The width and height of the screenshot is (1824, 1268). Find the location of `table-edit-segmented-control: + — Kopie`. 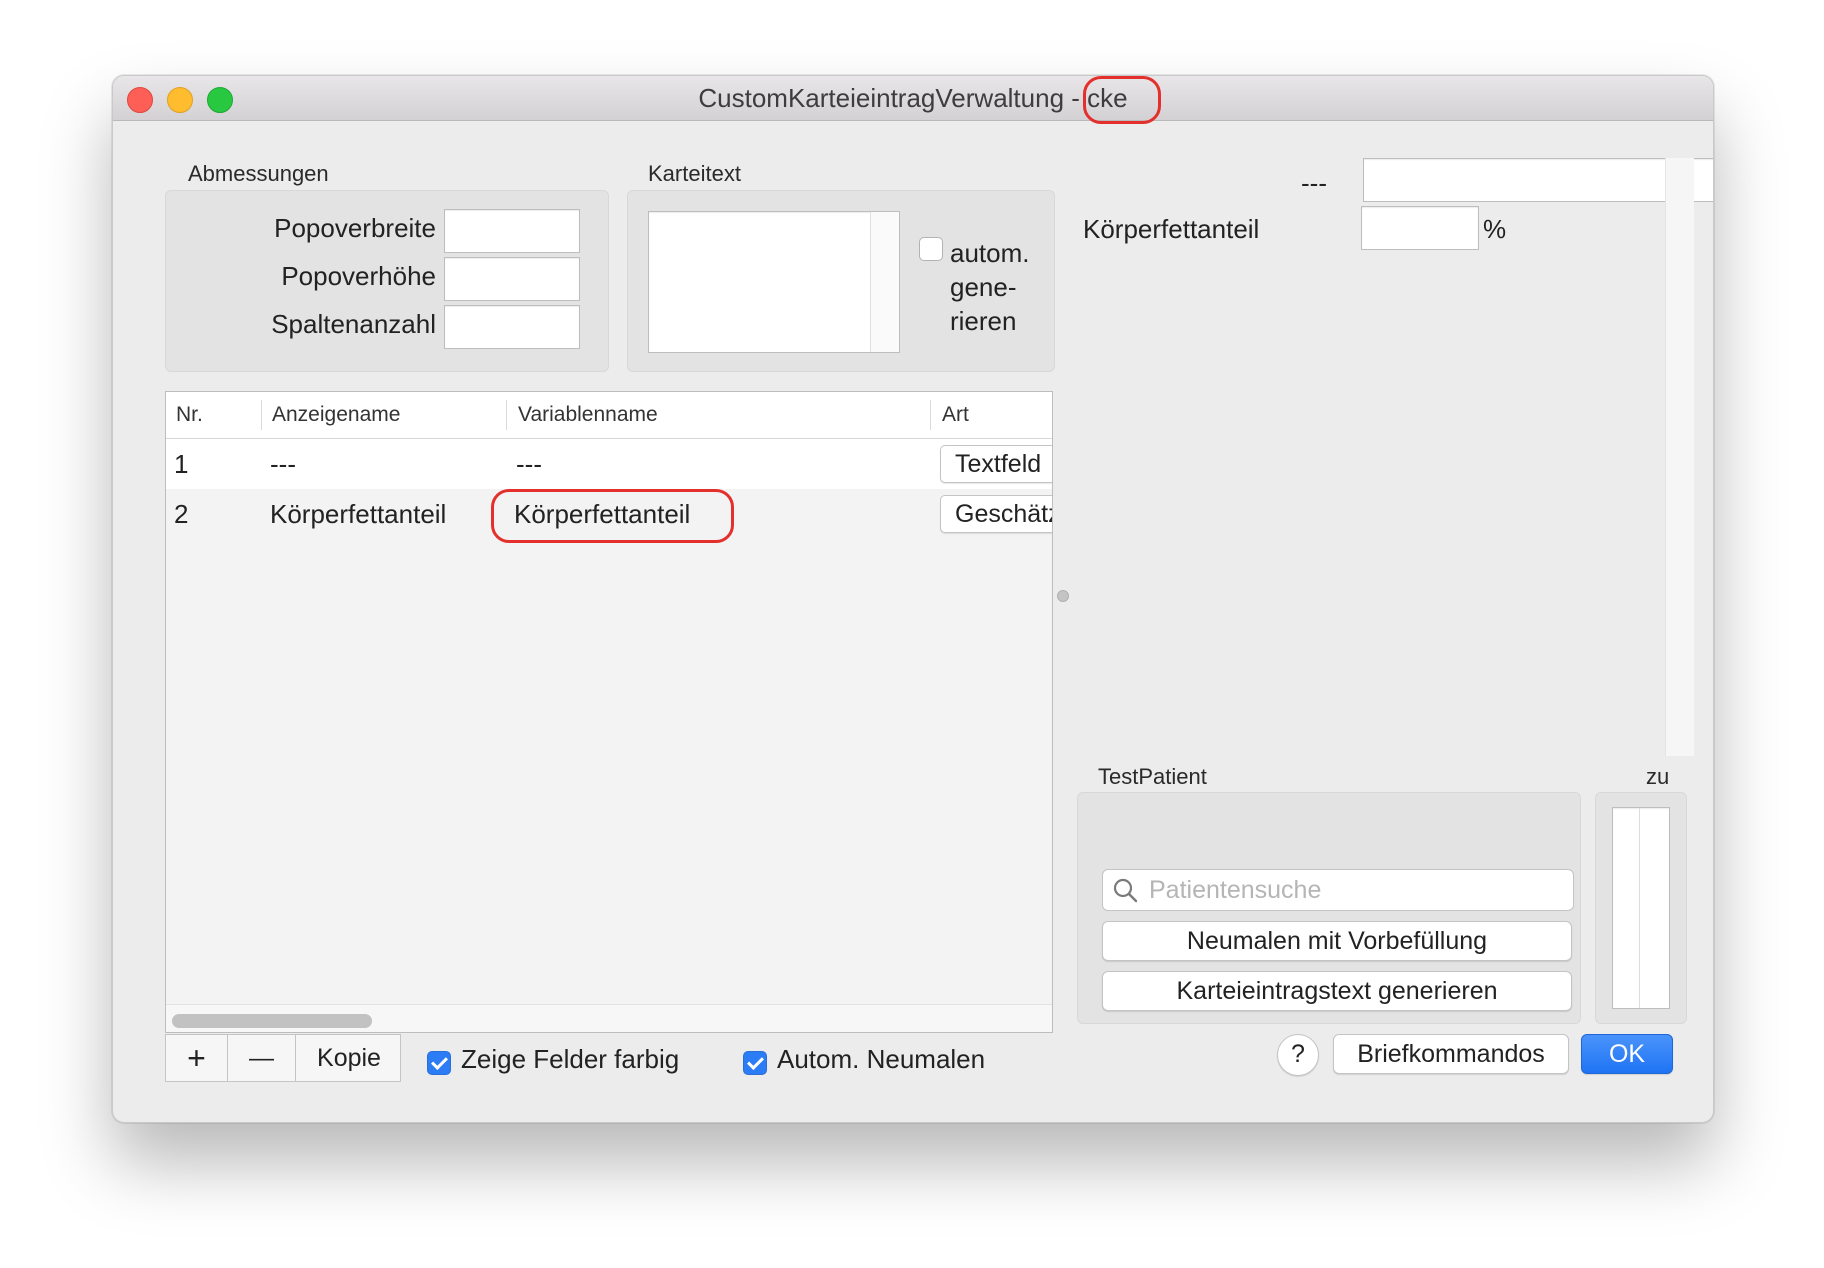

table-edit-segmented-control: + — Kopie is located at coordinates (283, 1058).